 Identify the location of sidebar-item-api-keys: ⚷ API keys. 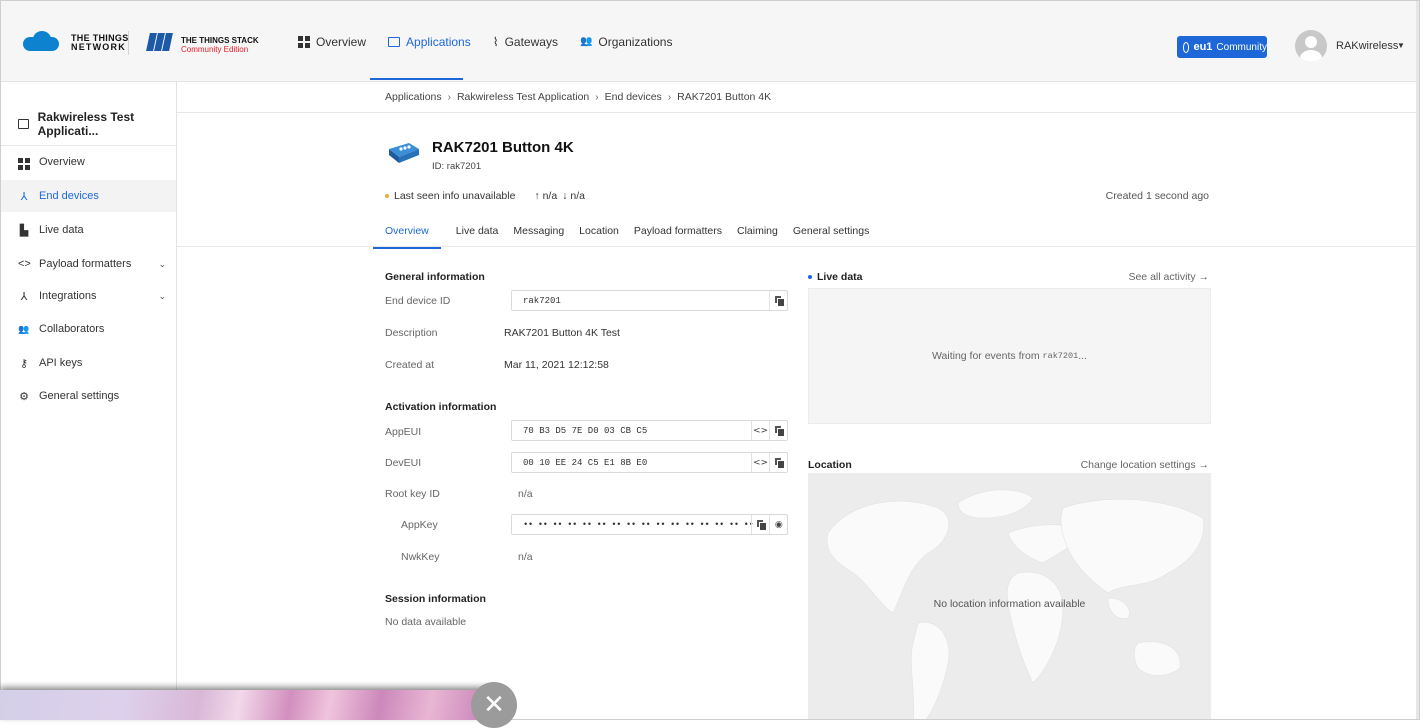
(88, 363).